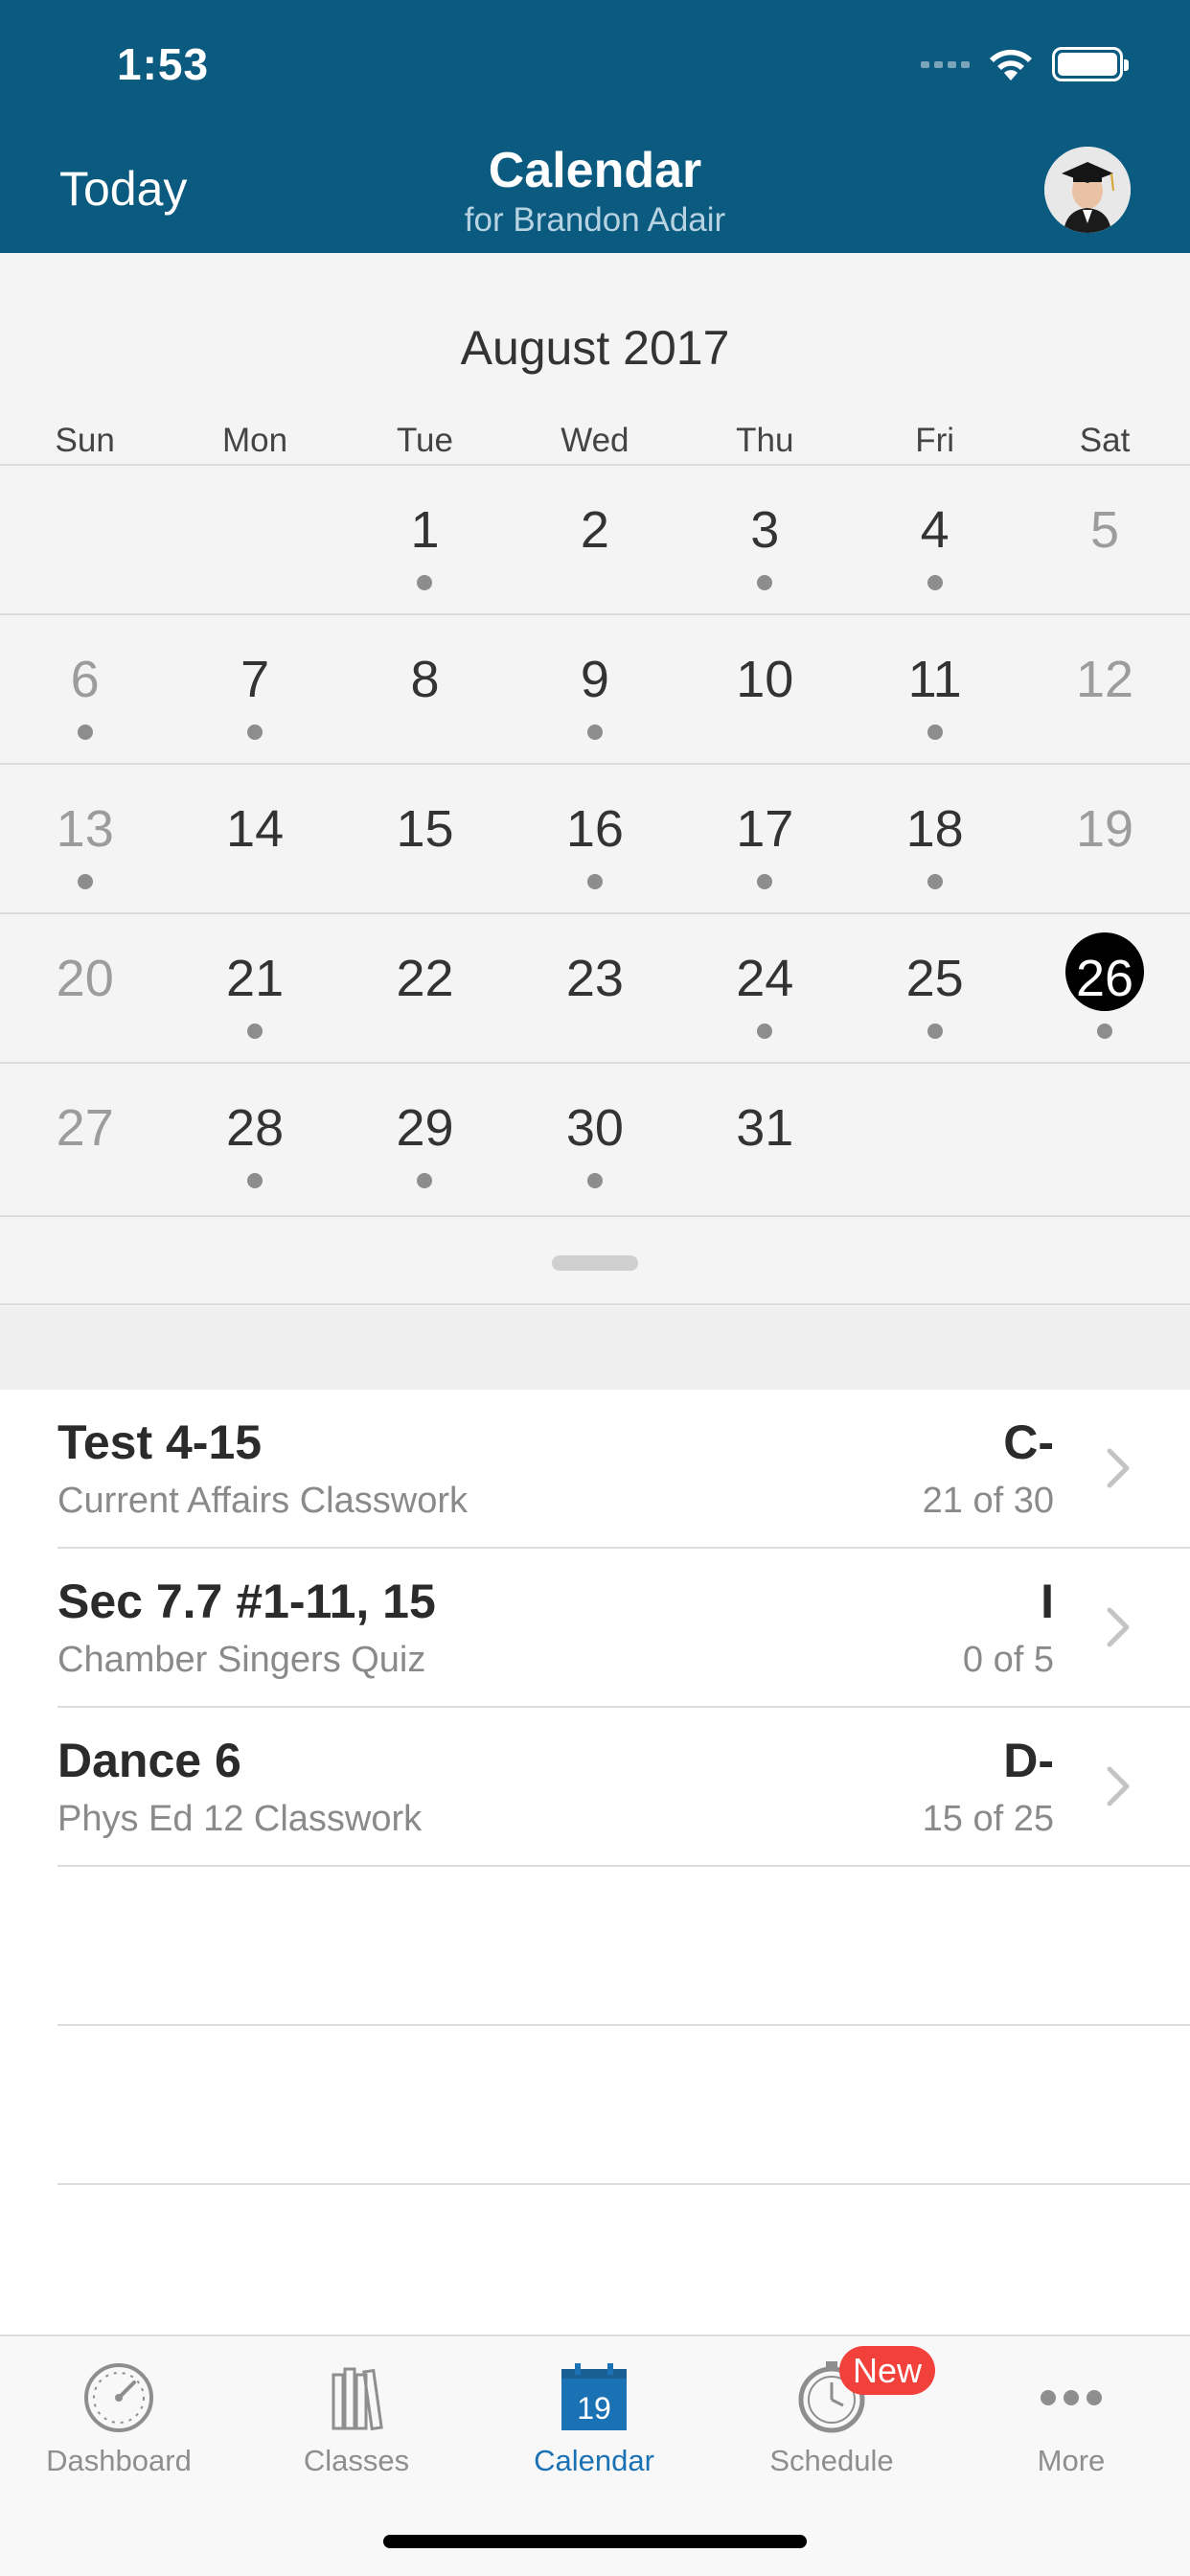  I want to click on calendar-day: 25, so click(935, 988).